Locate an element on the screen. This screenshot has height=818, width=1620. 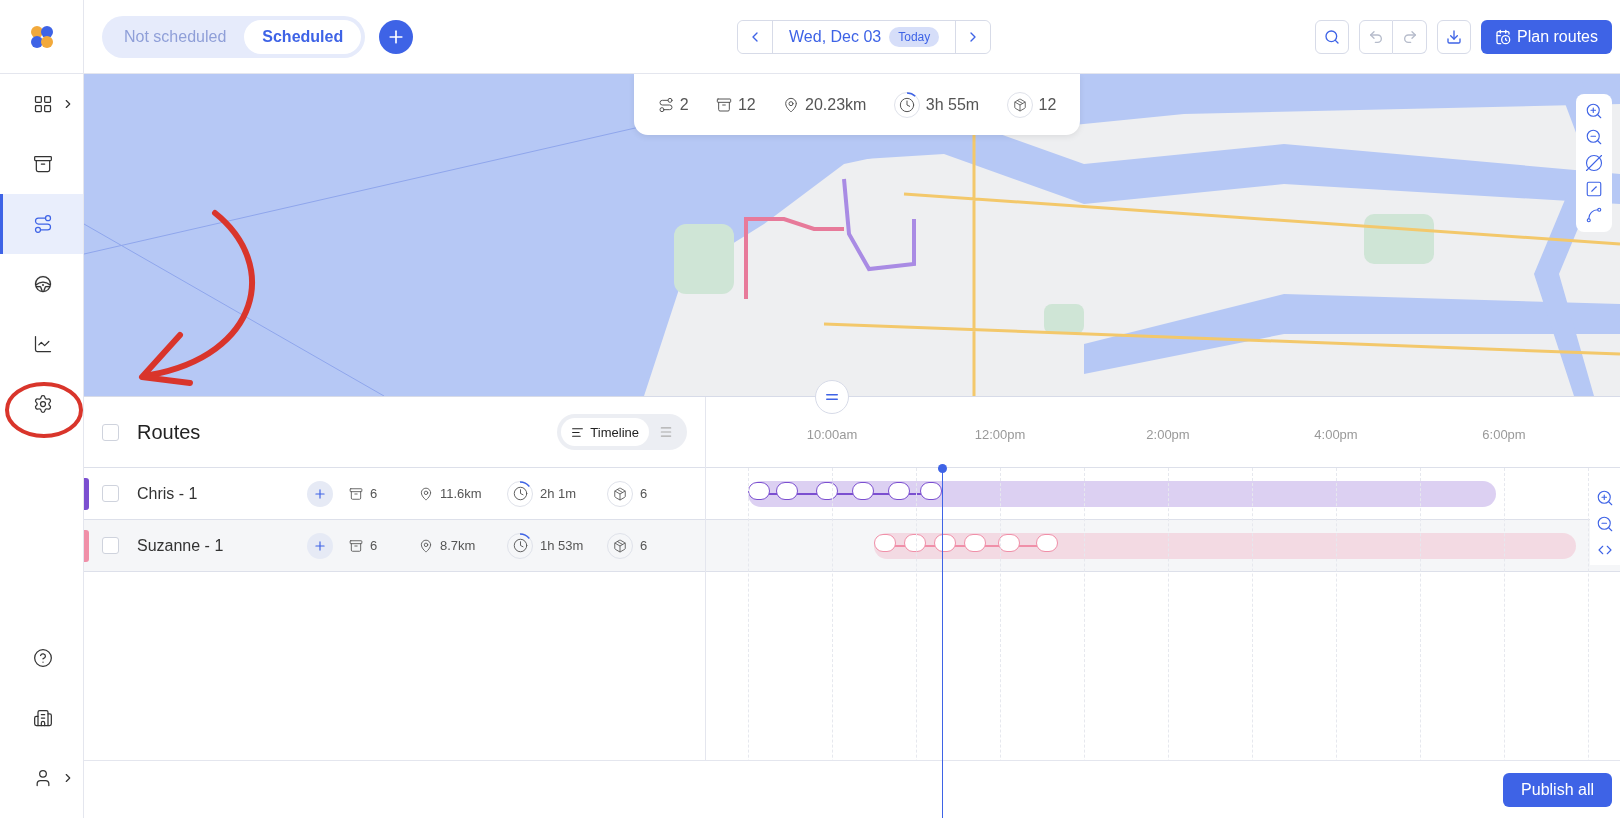
time-label: 4:00pm is located at coordinates (1336, 434).